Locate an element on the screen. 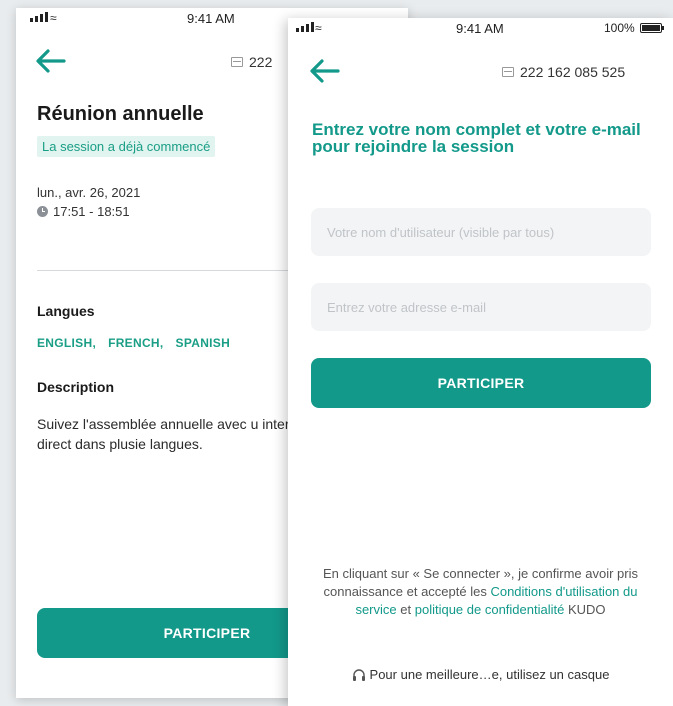 The width and height of the screenshot is (673, 706). meeting-id-value: 222 is located at coordinates (261, 62).